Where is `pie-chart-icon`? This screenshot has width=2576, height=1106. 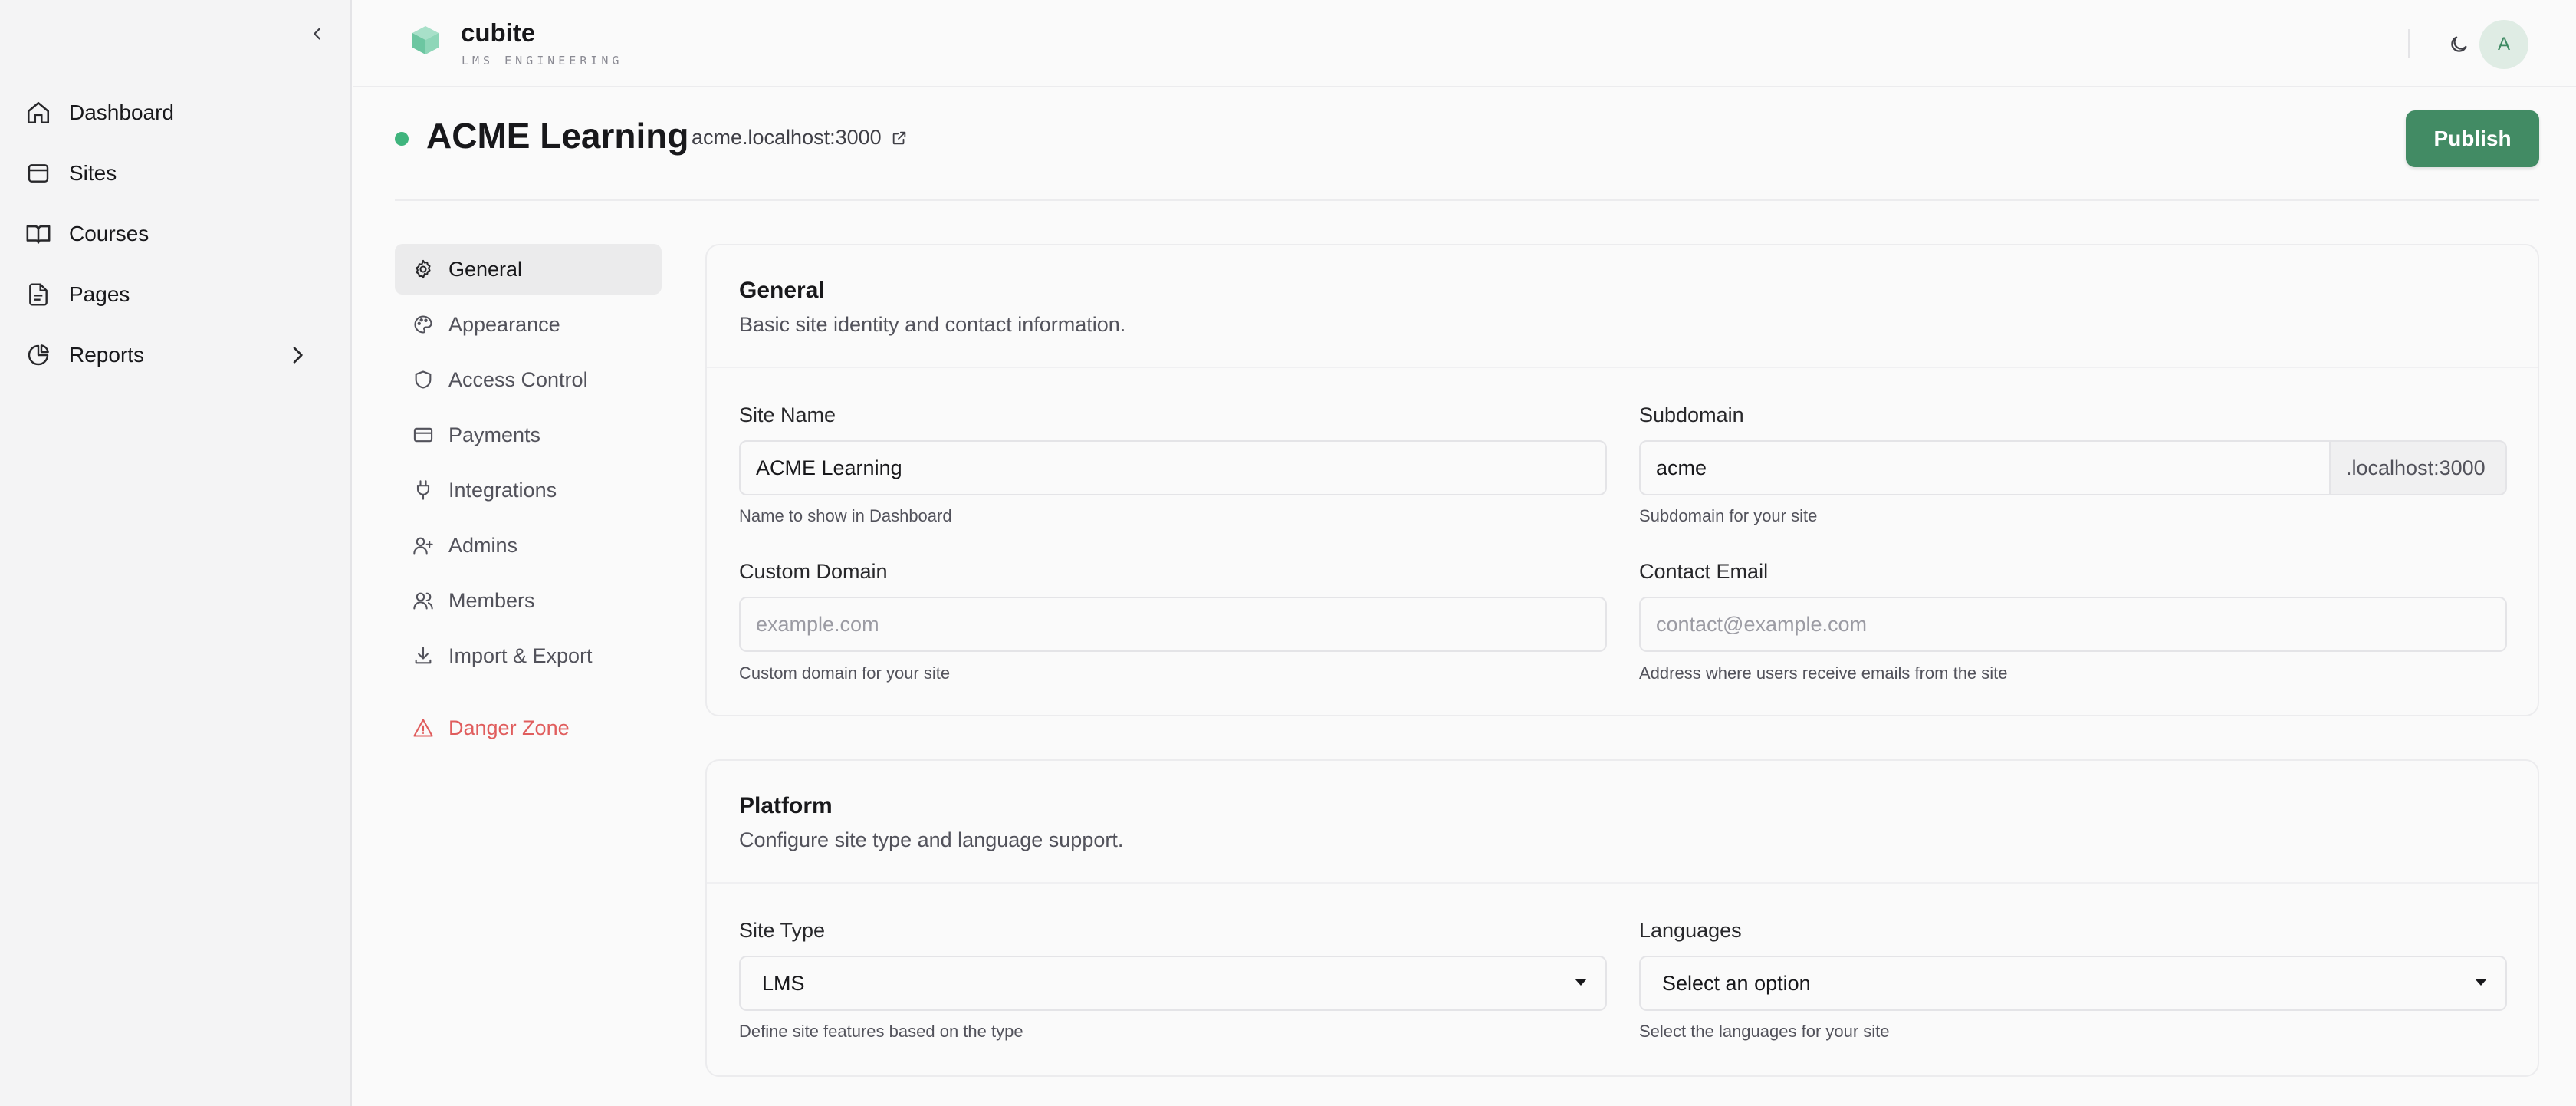
pie-chart-icon is located at coordinates (39, 355).